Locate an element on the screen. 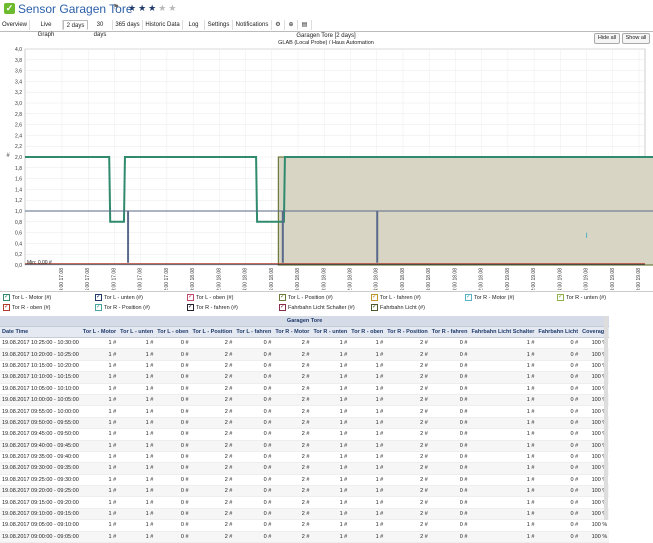 Image resolution: width=653 pixels, height=543 pixels. tab-2-days: 2 days is located at coordinates (75, 25).